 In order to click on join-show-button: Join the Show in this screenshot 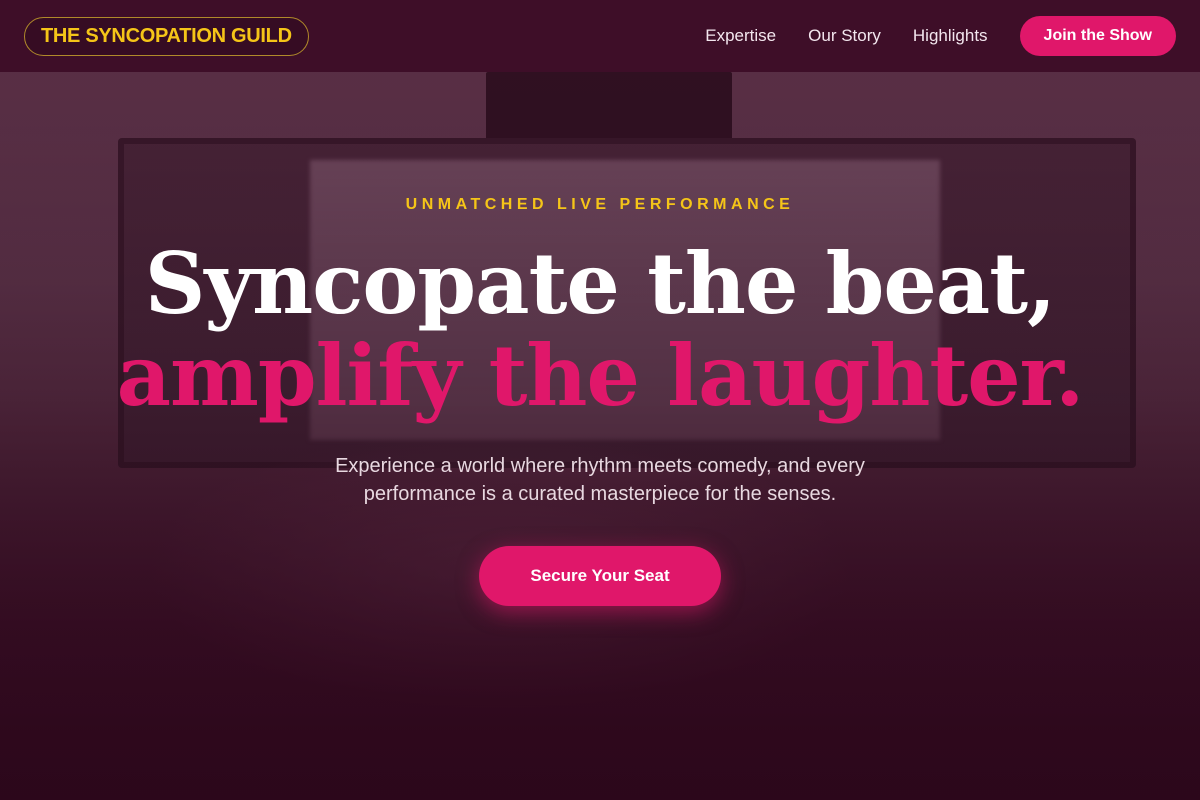, I will do `click(1097, 36)`.